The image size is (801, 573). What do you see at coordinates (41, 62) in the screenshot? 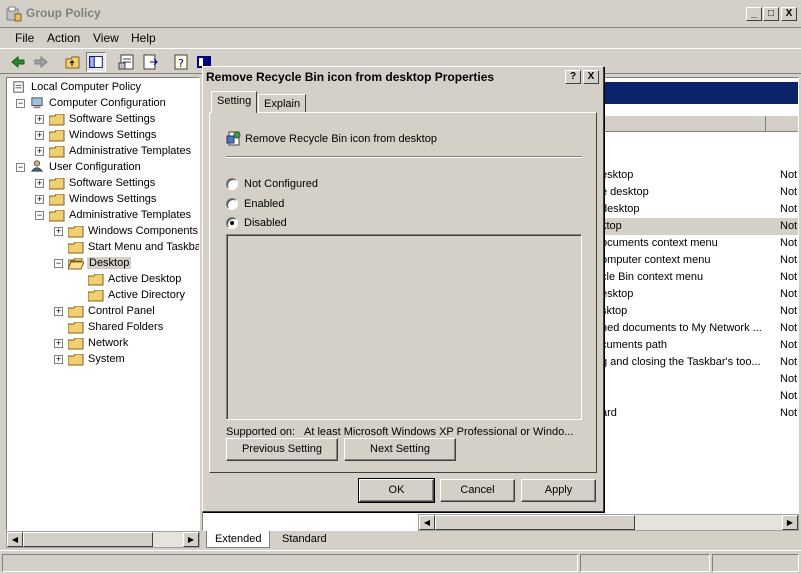
I see `forward-icon` at bounding box center [41, 62].